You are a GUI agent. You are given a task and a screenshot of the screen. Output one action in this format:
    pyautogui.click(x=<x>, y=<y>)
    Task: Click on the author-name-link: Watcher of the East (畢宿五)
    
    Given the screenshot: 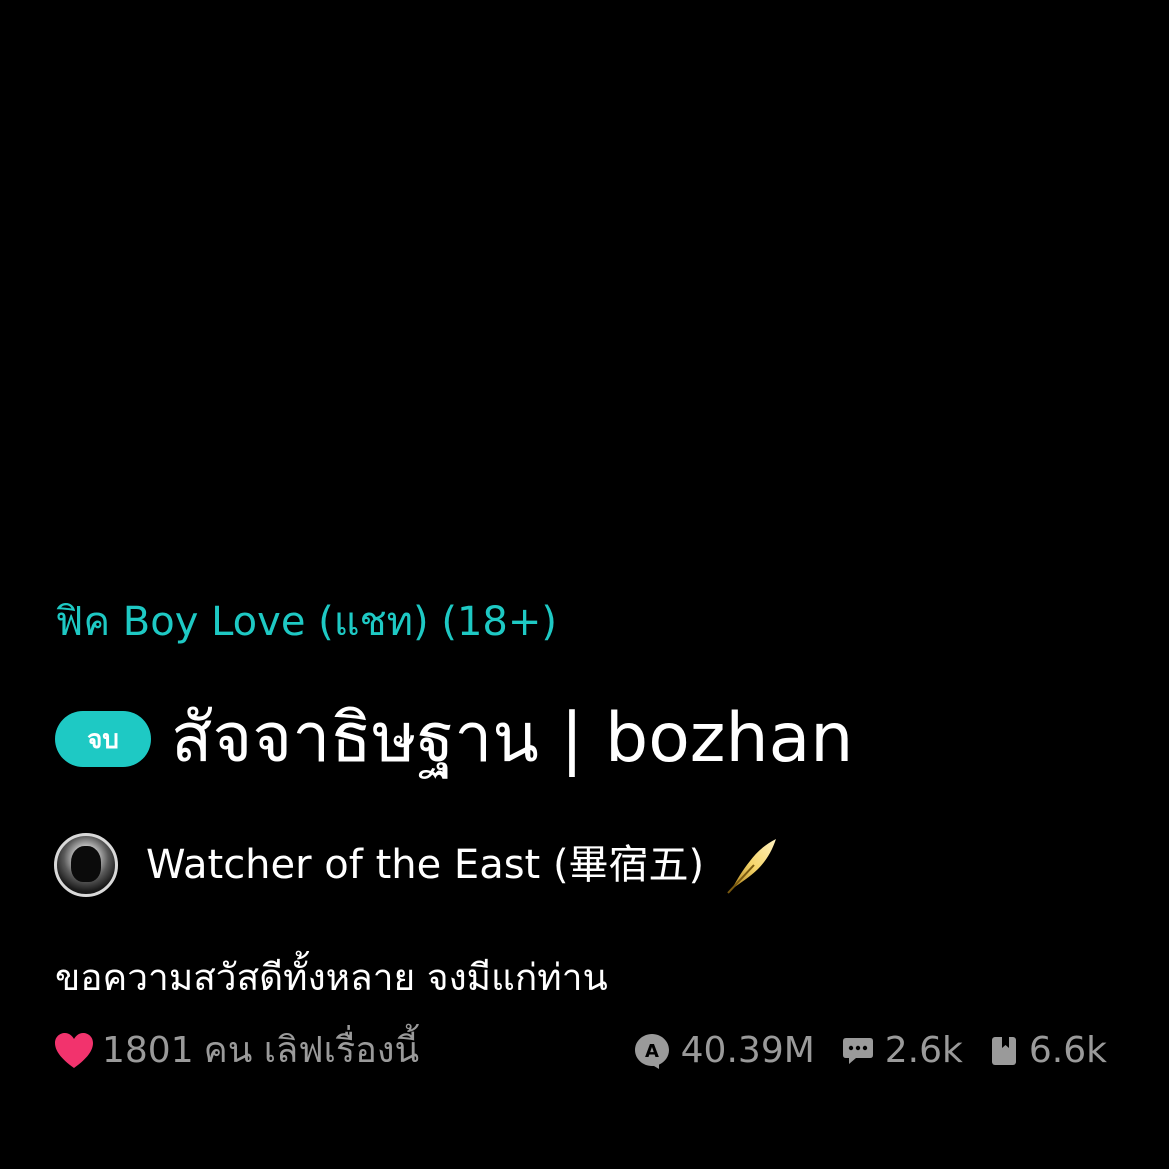 What is the action you would take?
    pyautogui.click(x=425, y=865)
    